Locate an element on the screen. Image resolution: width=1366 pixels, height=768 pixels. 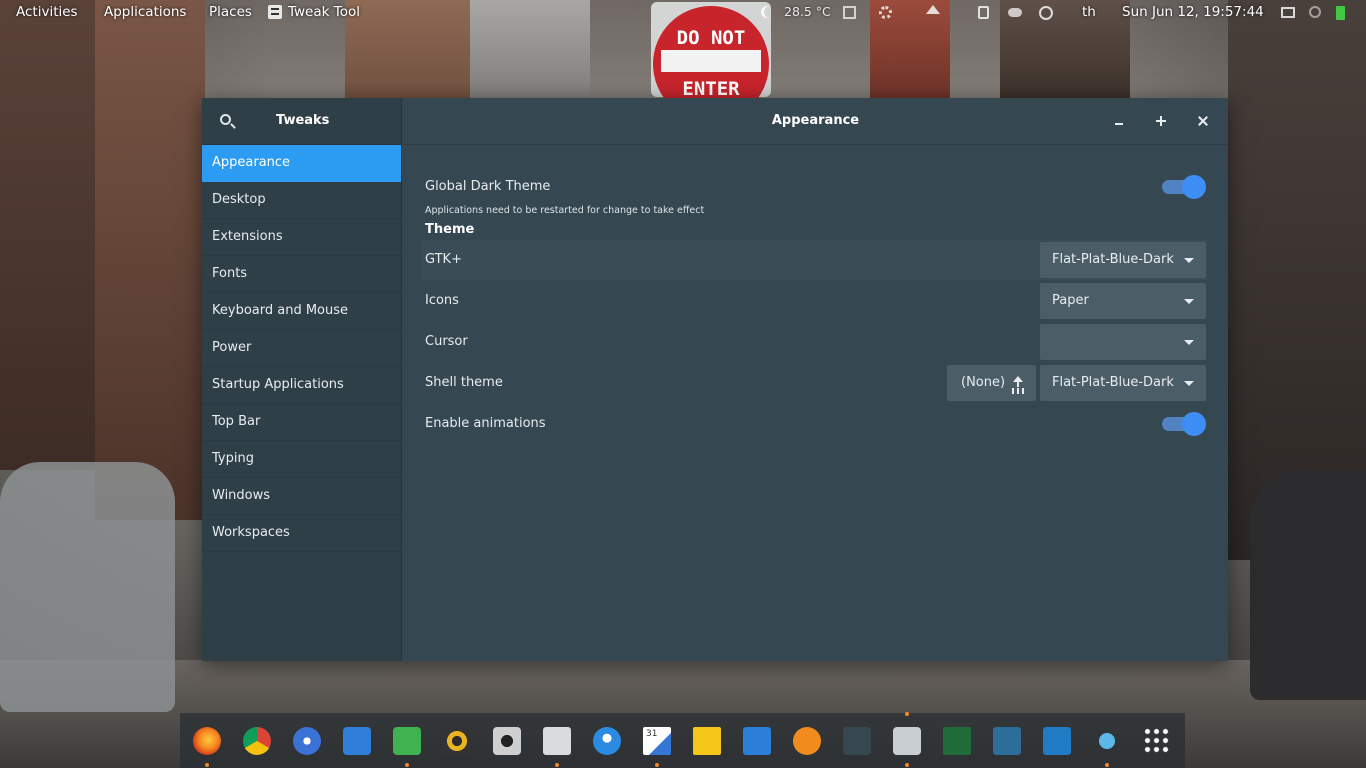
upload-icon is located at coordinates (1018, 383).